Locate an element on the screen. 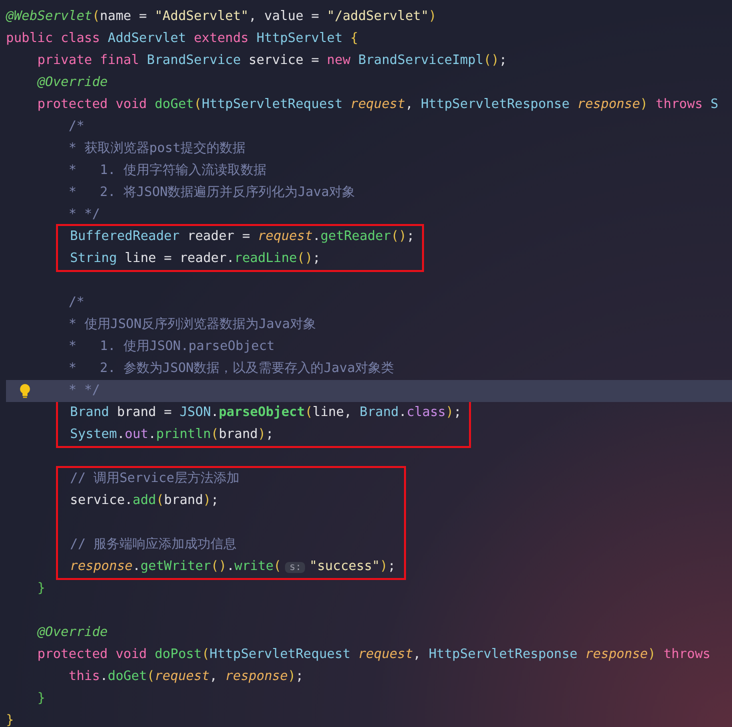 Image resolution: width=732 pixels, height=727 pixels. code-line: BufferedReader reader = request.getReader(); is located at coordinates (242, 237).